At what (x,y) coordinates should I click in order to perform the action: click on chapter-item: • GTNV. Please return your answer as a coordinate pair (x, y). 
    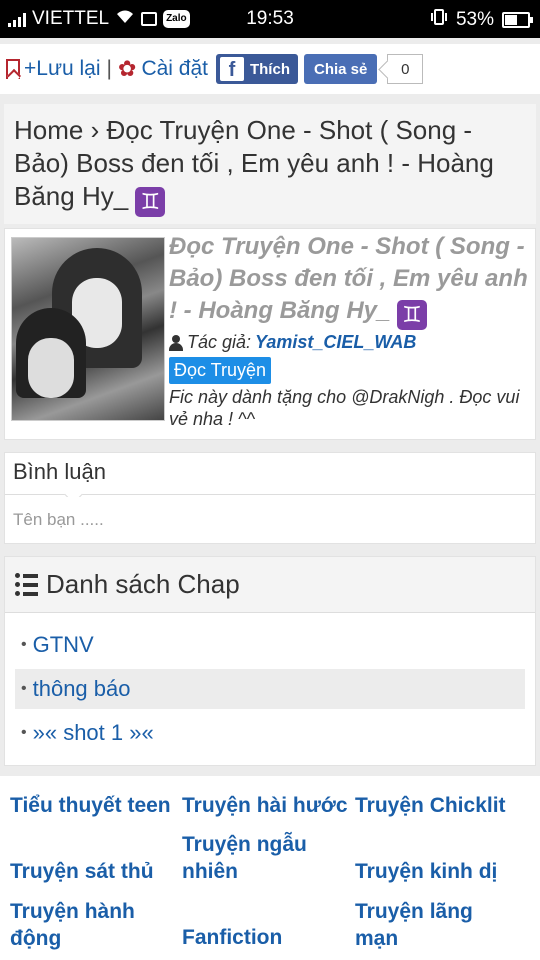
    Looking at the image, I should click on (270, 645).